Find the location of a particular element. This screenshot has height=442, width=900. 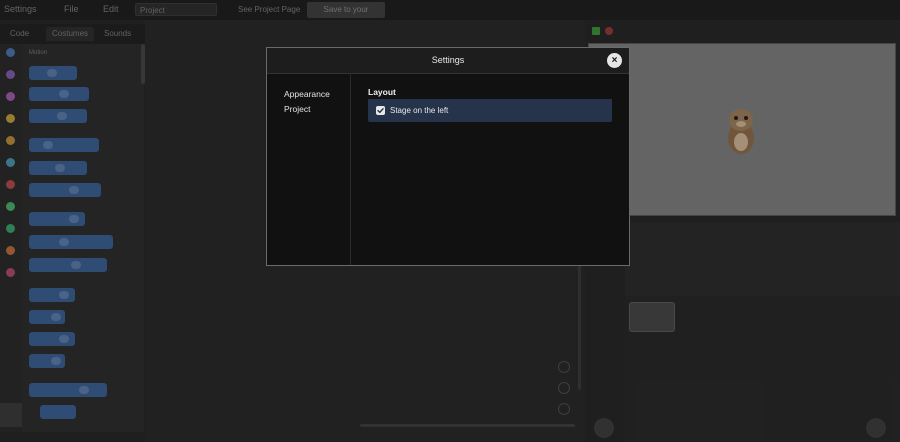

close-icon: × is located at coordinates (614, 60).